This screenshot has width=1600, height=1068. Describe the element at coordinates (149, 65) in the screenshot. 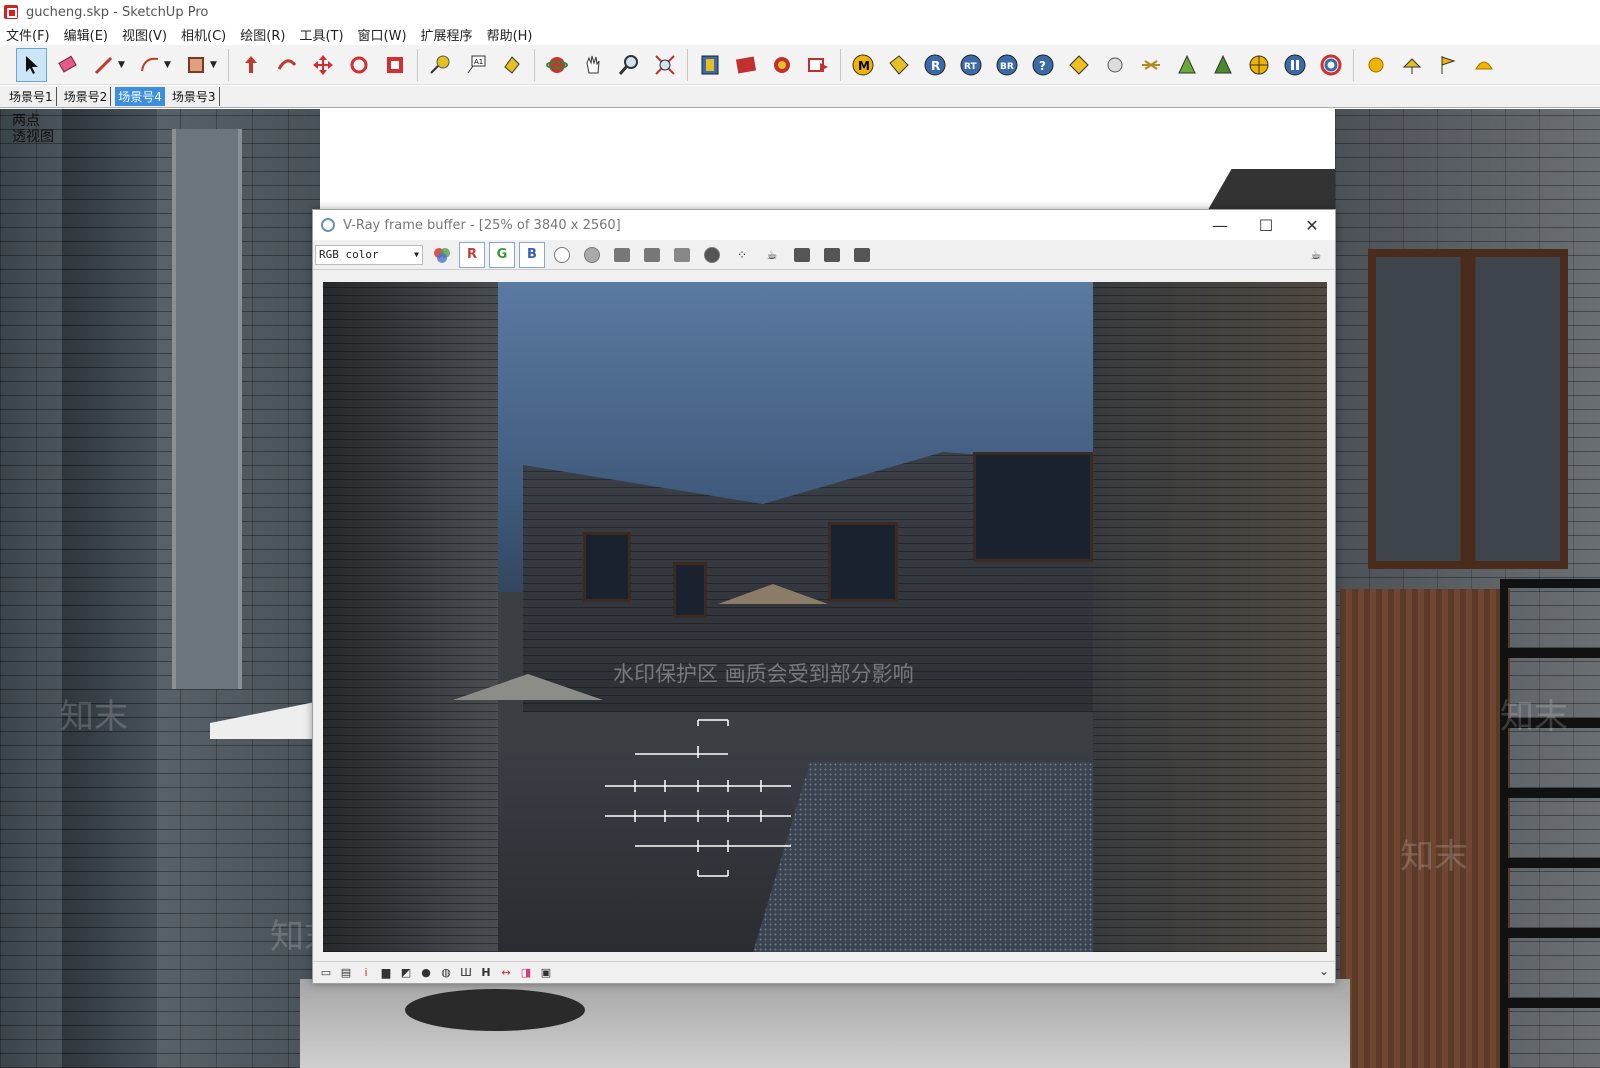

I see `arc-icon` at that location.